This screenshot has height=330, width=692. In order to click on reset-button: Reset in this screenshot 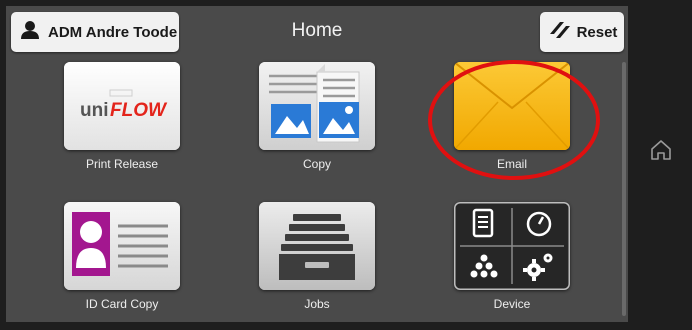, I will do `click(582, 32)`.